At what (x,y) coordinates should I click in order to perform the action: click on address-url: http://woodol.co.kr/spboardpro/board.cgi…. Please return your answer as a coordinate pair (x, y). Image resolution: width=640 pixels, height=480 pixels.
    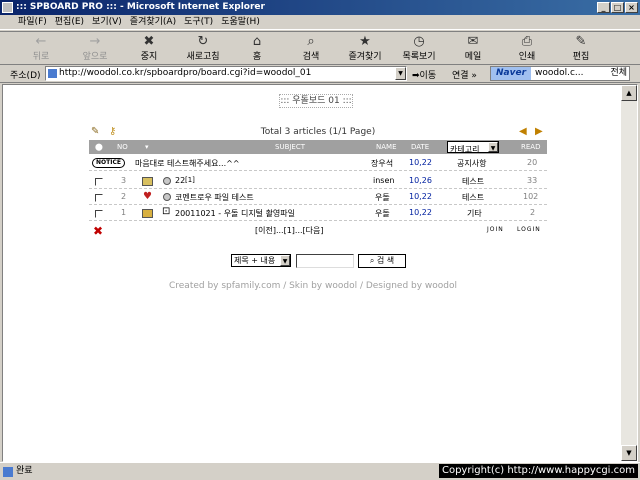
    Looking at the image, I should click on (185, 73).